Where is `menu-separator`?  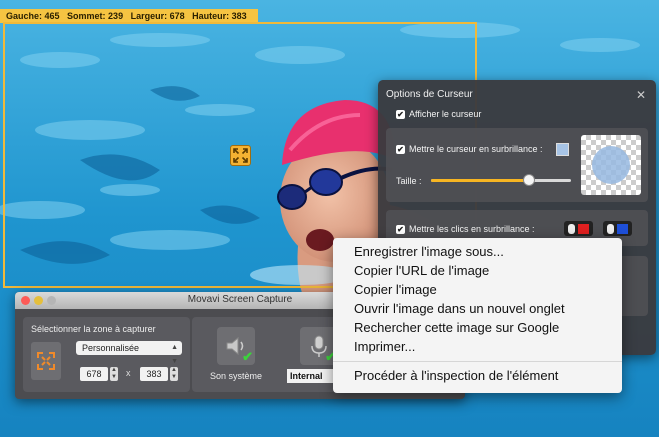 menu-separator is located at coordinates (477, 361).